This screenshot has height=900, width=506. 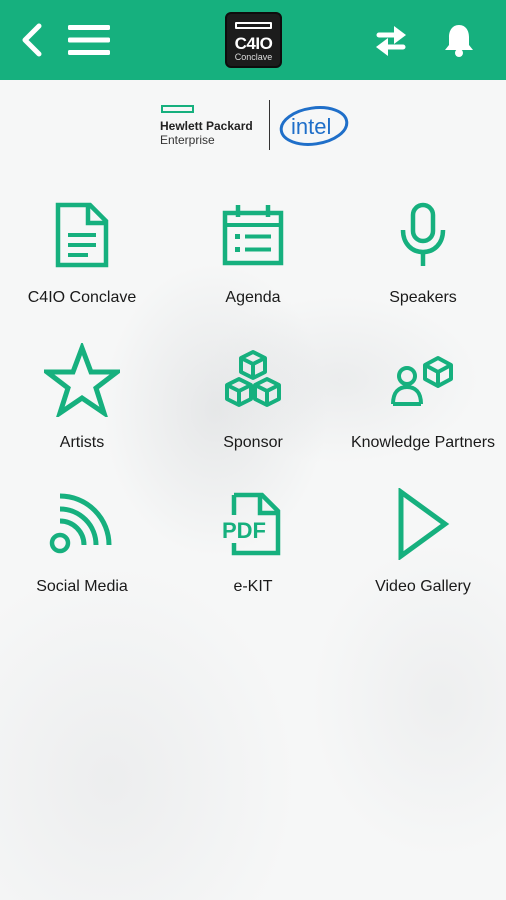 I want to click on person-cube-icon, so click(x=422, y=381).